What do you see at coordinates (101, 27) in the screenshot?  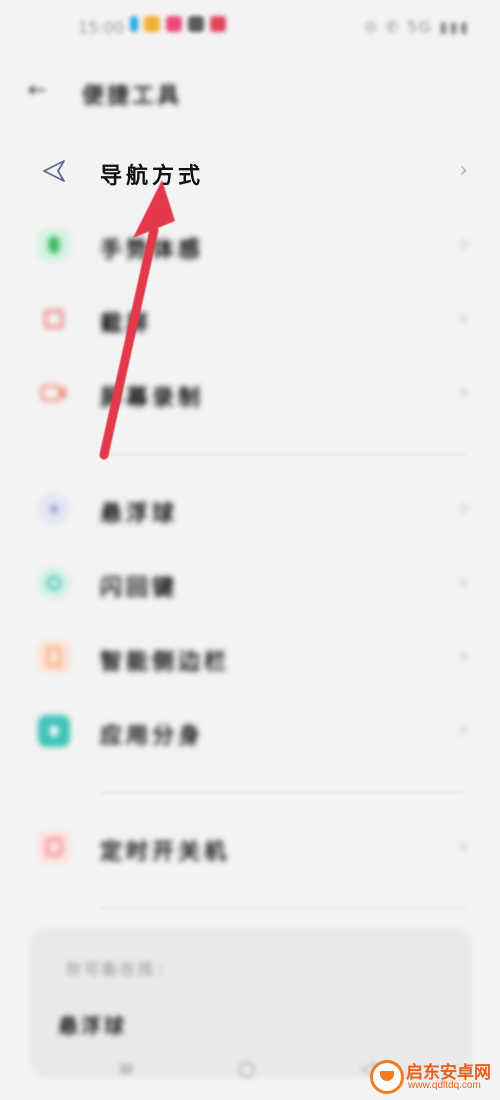 I see `status-time: 15:00` at bounding box center [101, 27].